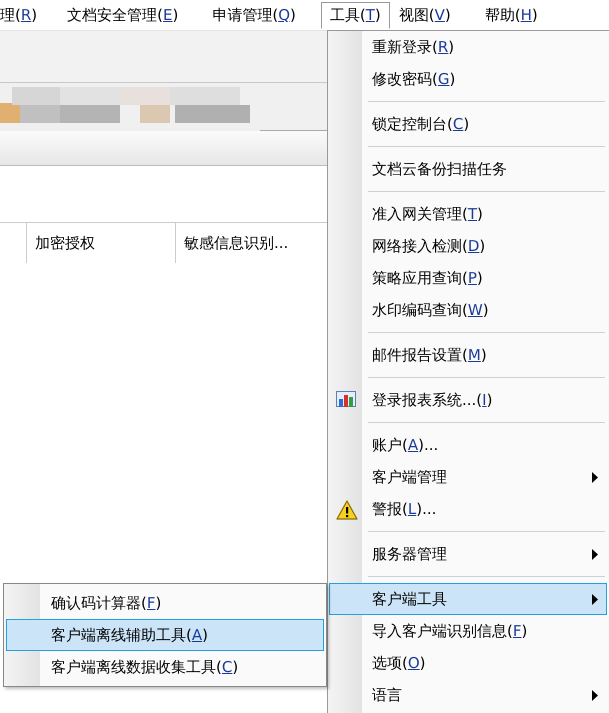  What do you see at coordinates (468, 554) in the screenshot?
I see `menu-item: 服务器管理` at bounding box center [468, 554].